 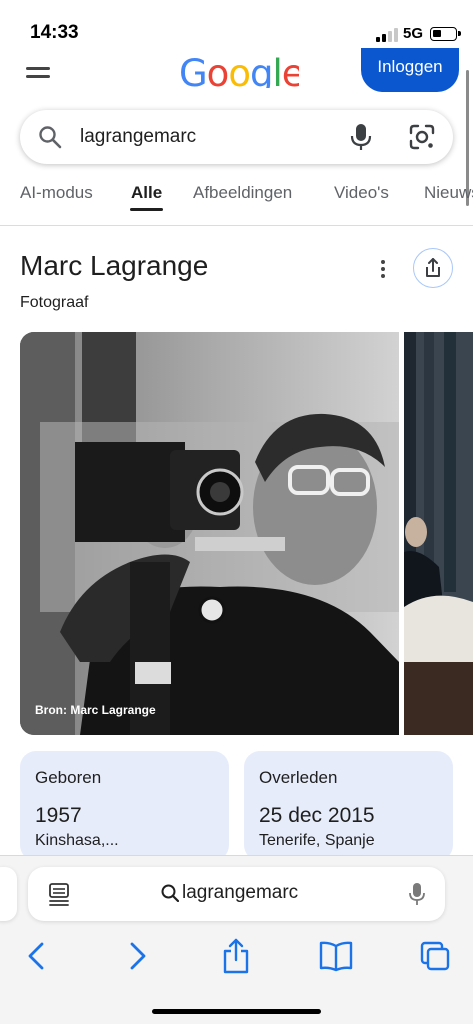 I want to click on google-logo: Google, so click(x=239, y=68).